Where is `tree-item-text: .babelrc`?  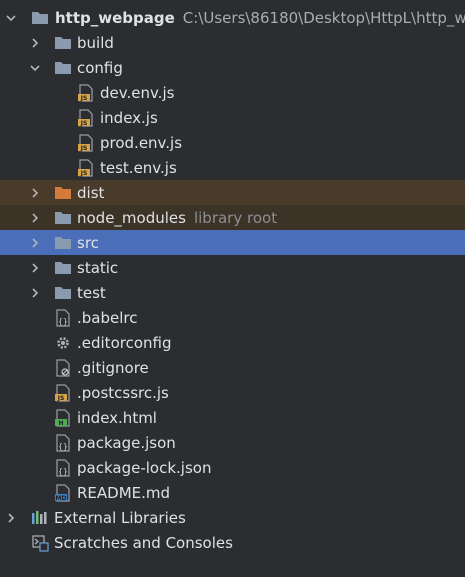
tree-item-text: .babelrc is located at coordinates (107, 317).